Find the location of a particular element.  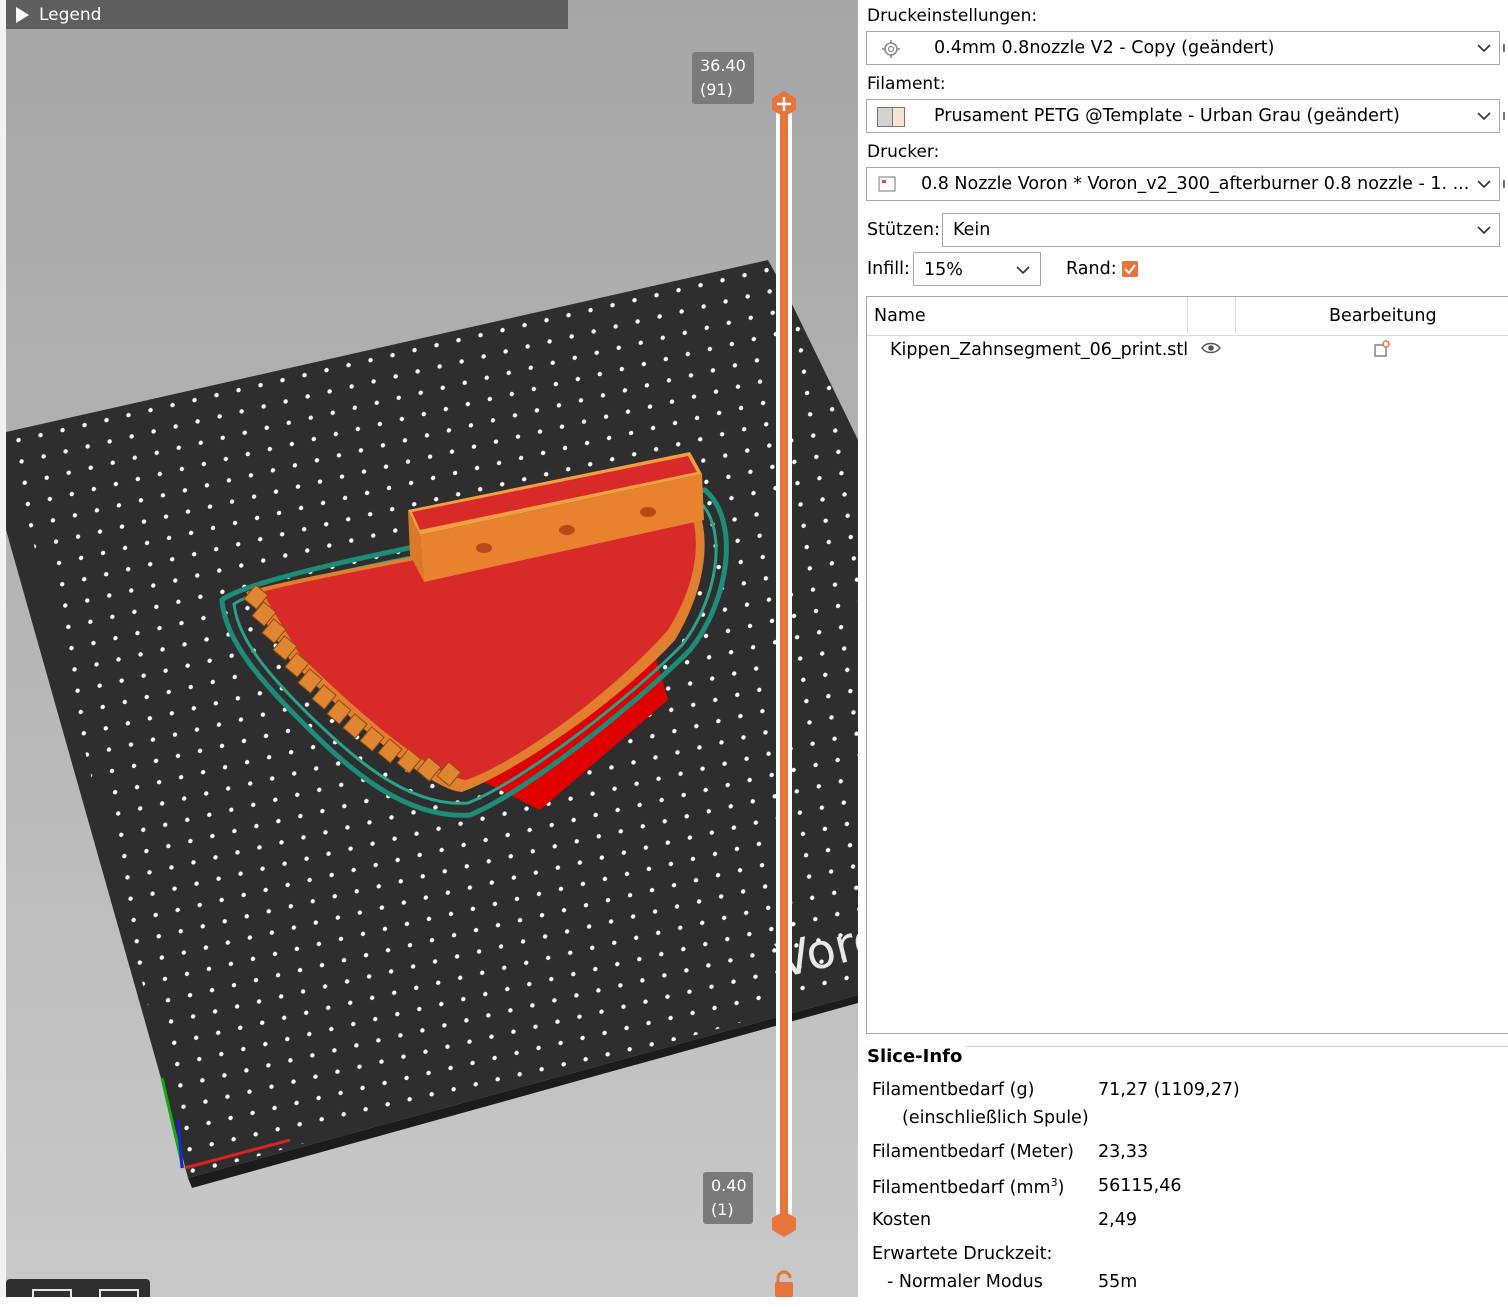

cost-value: 2,49 is located at coordinates (1117, 1220).